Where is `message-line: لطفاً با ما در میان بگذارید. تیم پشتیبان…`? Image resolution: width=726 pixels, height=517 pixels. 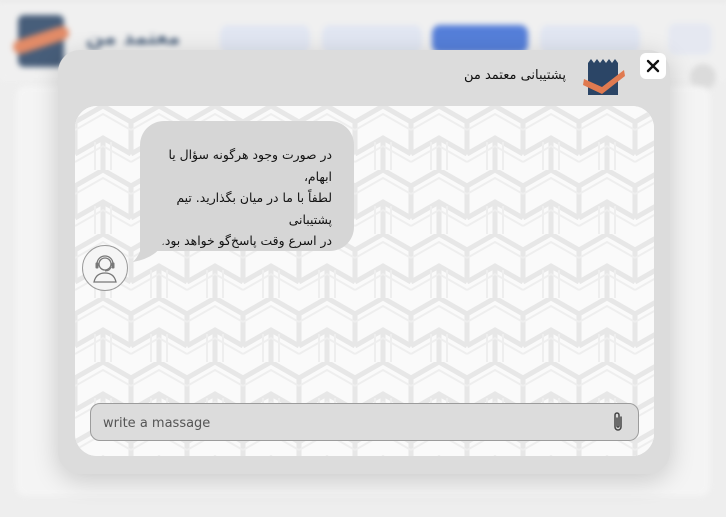 message-line: لطفاً با ما در میان بگذارید. تیم پشتیبان… is located at coordinates (254, 208).